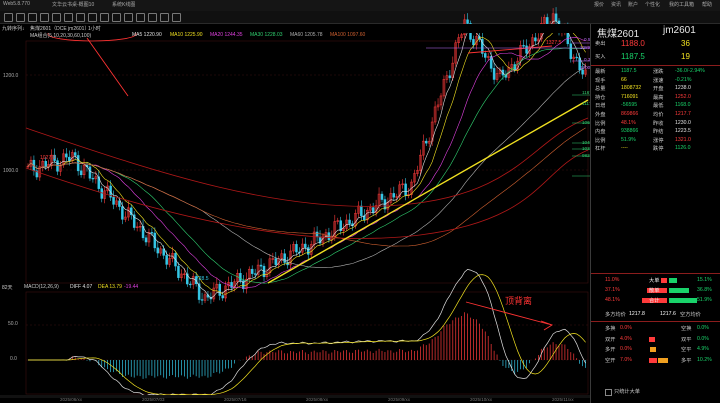  Describe the element at coordinates (11, 76) in the screenshot. I see `price-axis-1200: 1200.0` at that location.